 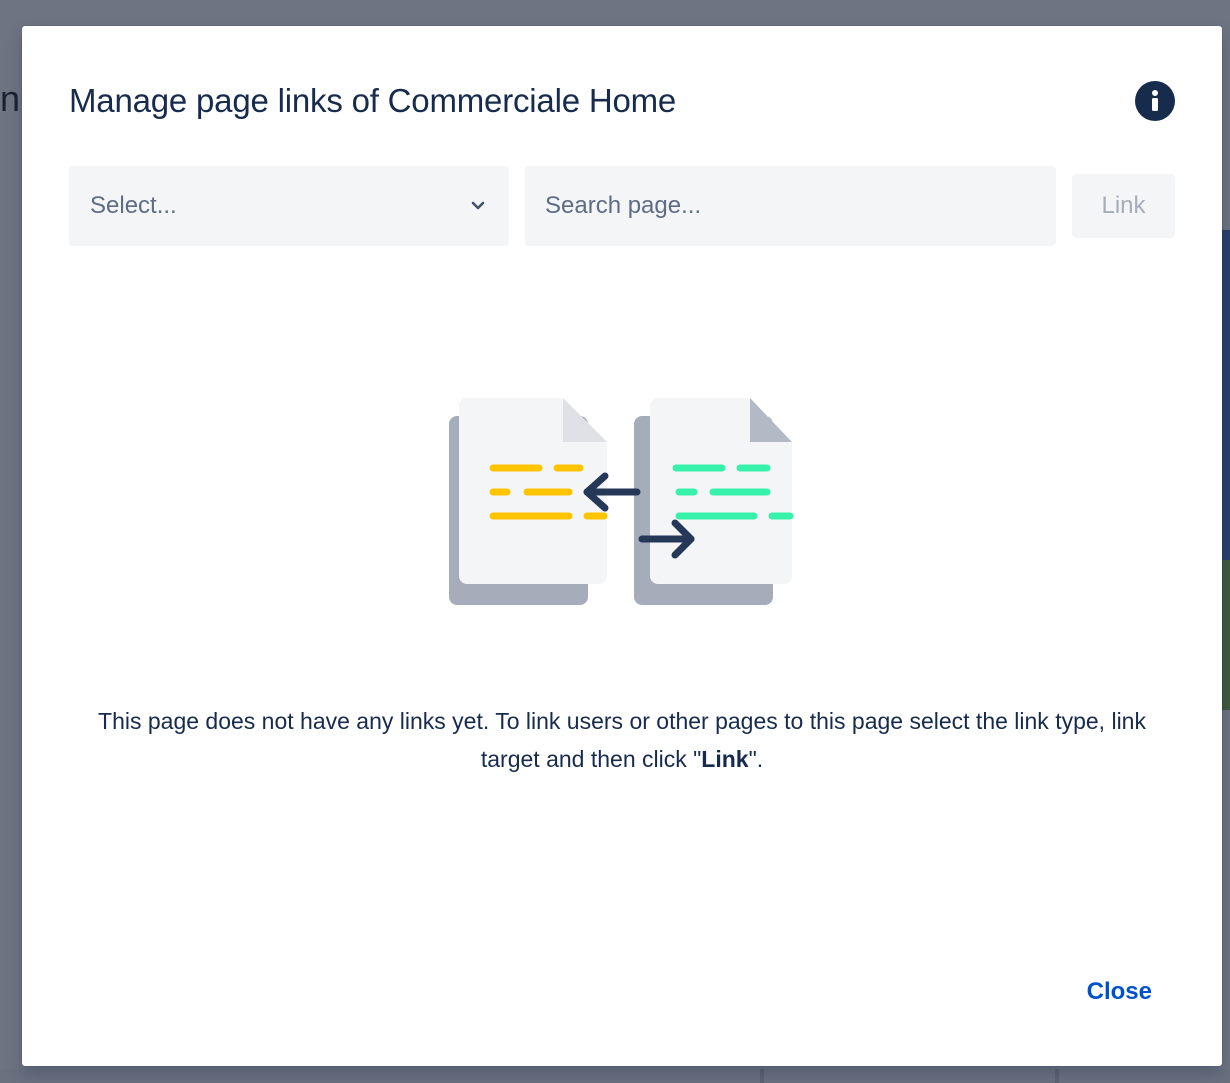 What do you see at coordinates (1123, 206) in the screenshot?
I see `link-button: Link` at bounding box center [1123, 206].